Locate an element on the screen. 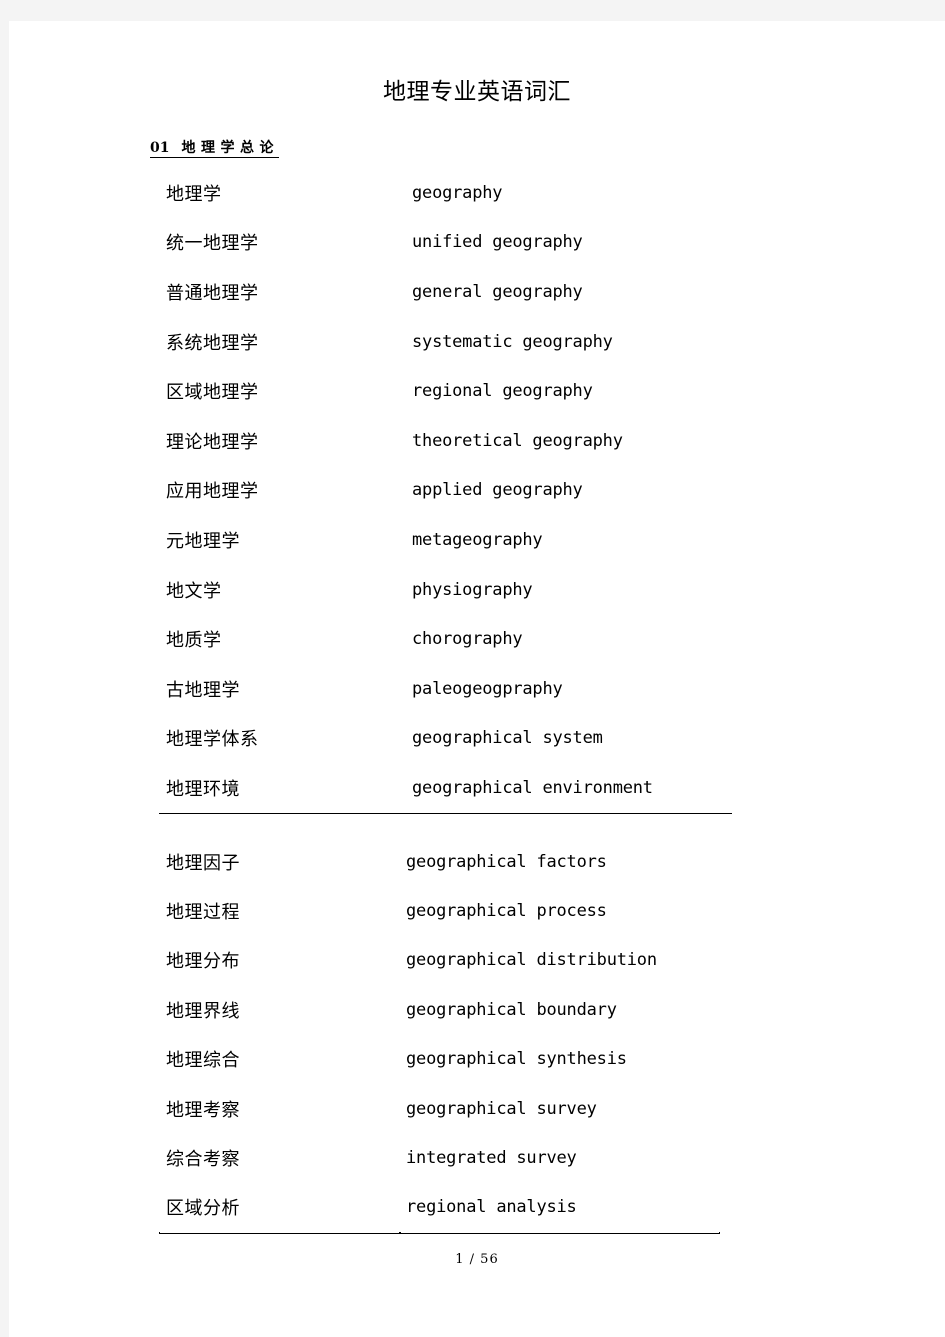 The image size is (945, 1337). term-chinese: 区域地理学 is located at coordinates (282, 391).